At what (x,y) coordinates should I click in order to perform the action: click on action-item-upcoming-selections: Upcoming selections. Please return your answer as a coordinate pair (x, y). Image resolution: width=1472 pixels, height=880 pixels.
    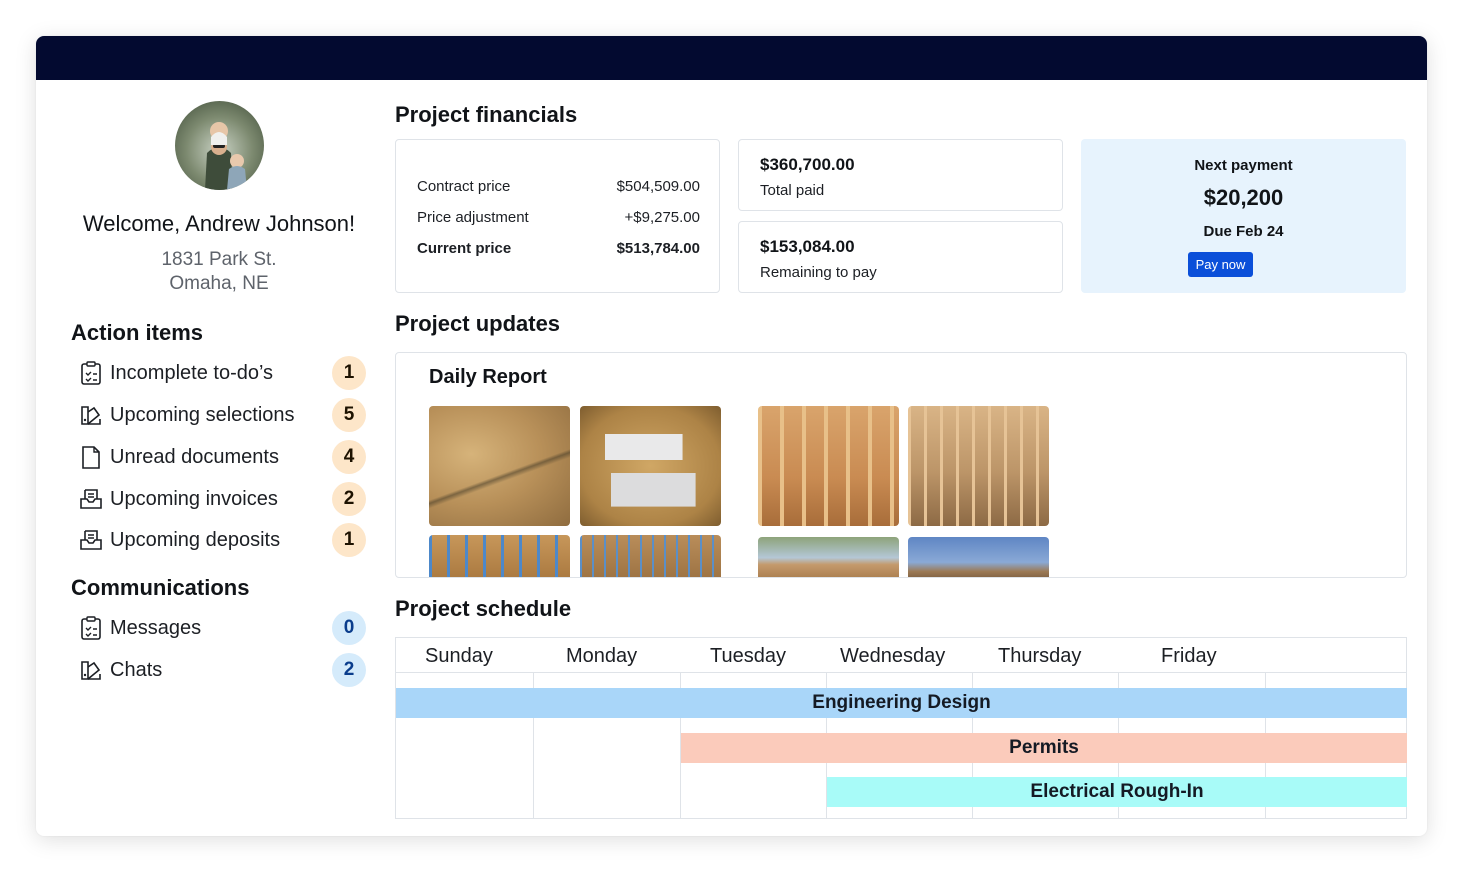
    Looking at the image, I should click on (223, 415).